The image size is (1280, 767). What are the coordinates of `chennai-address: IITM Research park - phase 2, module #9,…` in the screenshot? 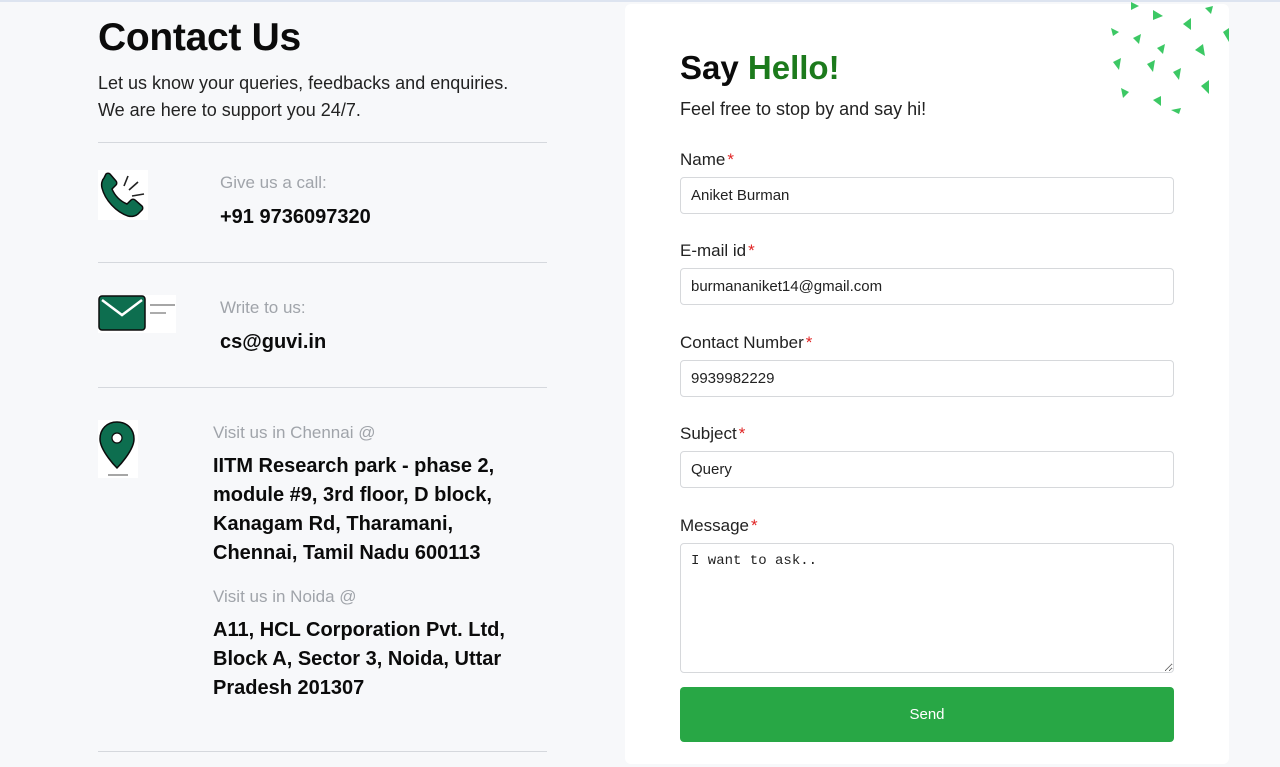 It's located at (354, 509).